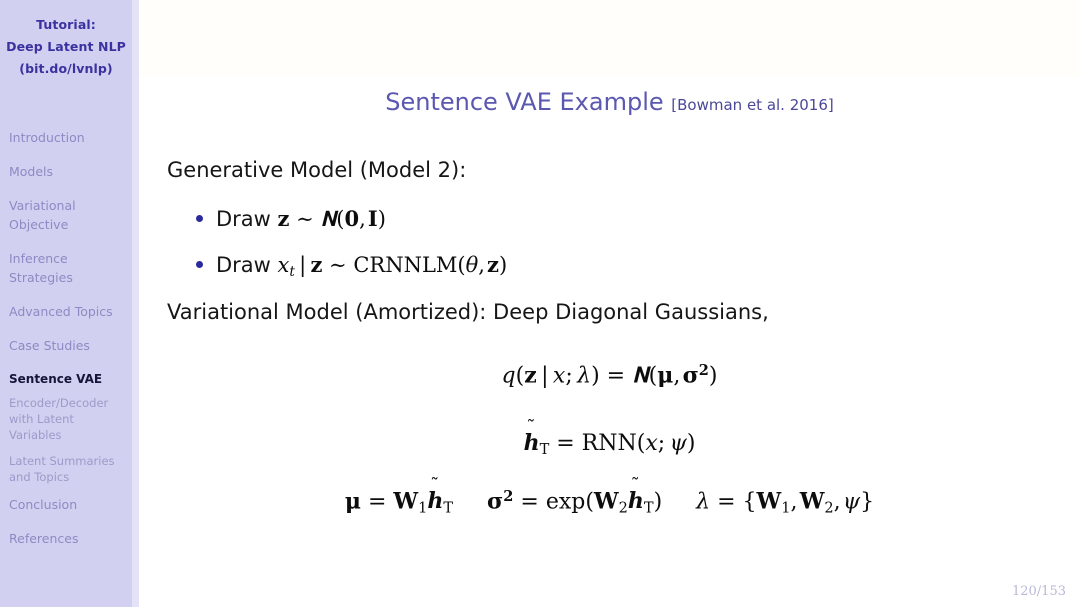 The height and width of the screenshot is (607, 1080). Describe the element at coordinates (66, 469) in the screenshot. I see `sidebar-item-latent-summaries-and-topics: Latent Summaries and Topics` at that location.